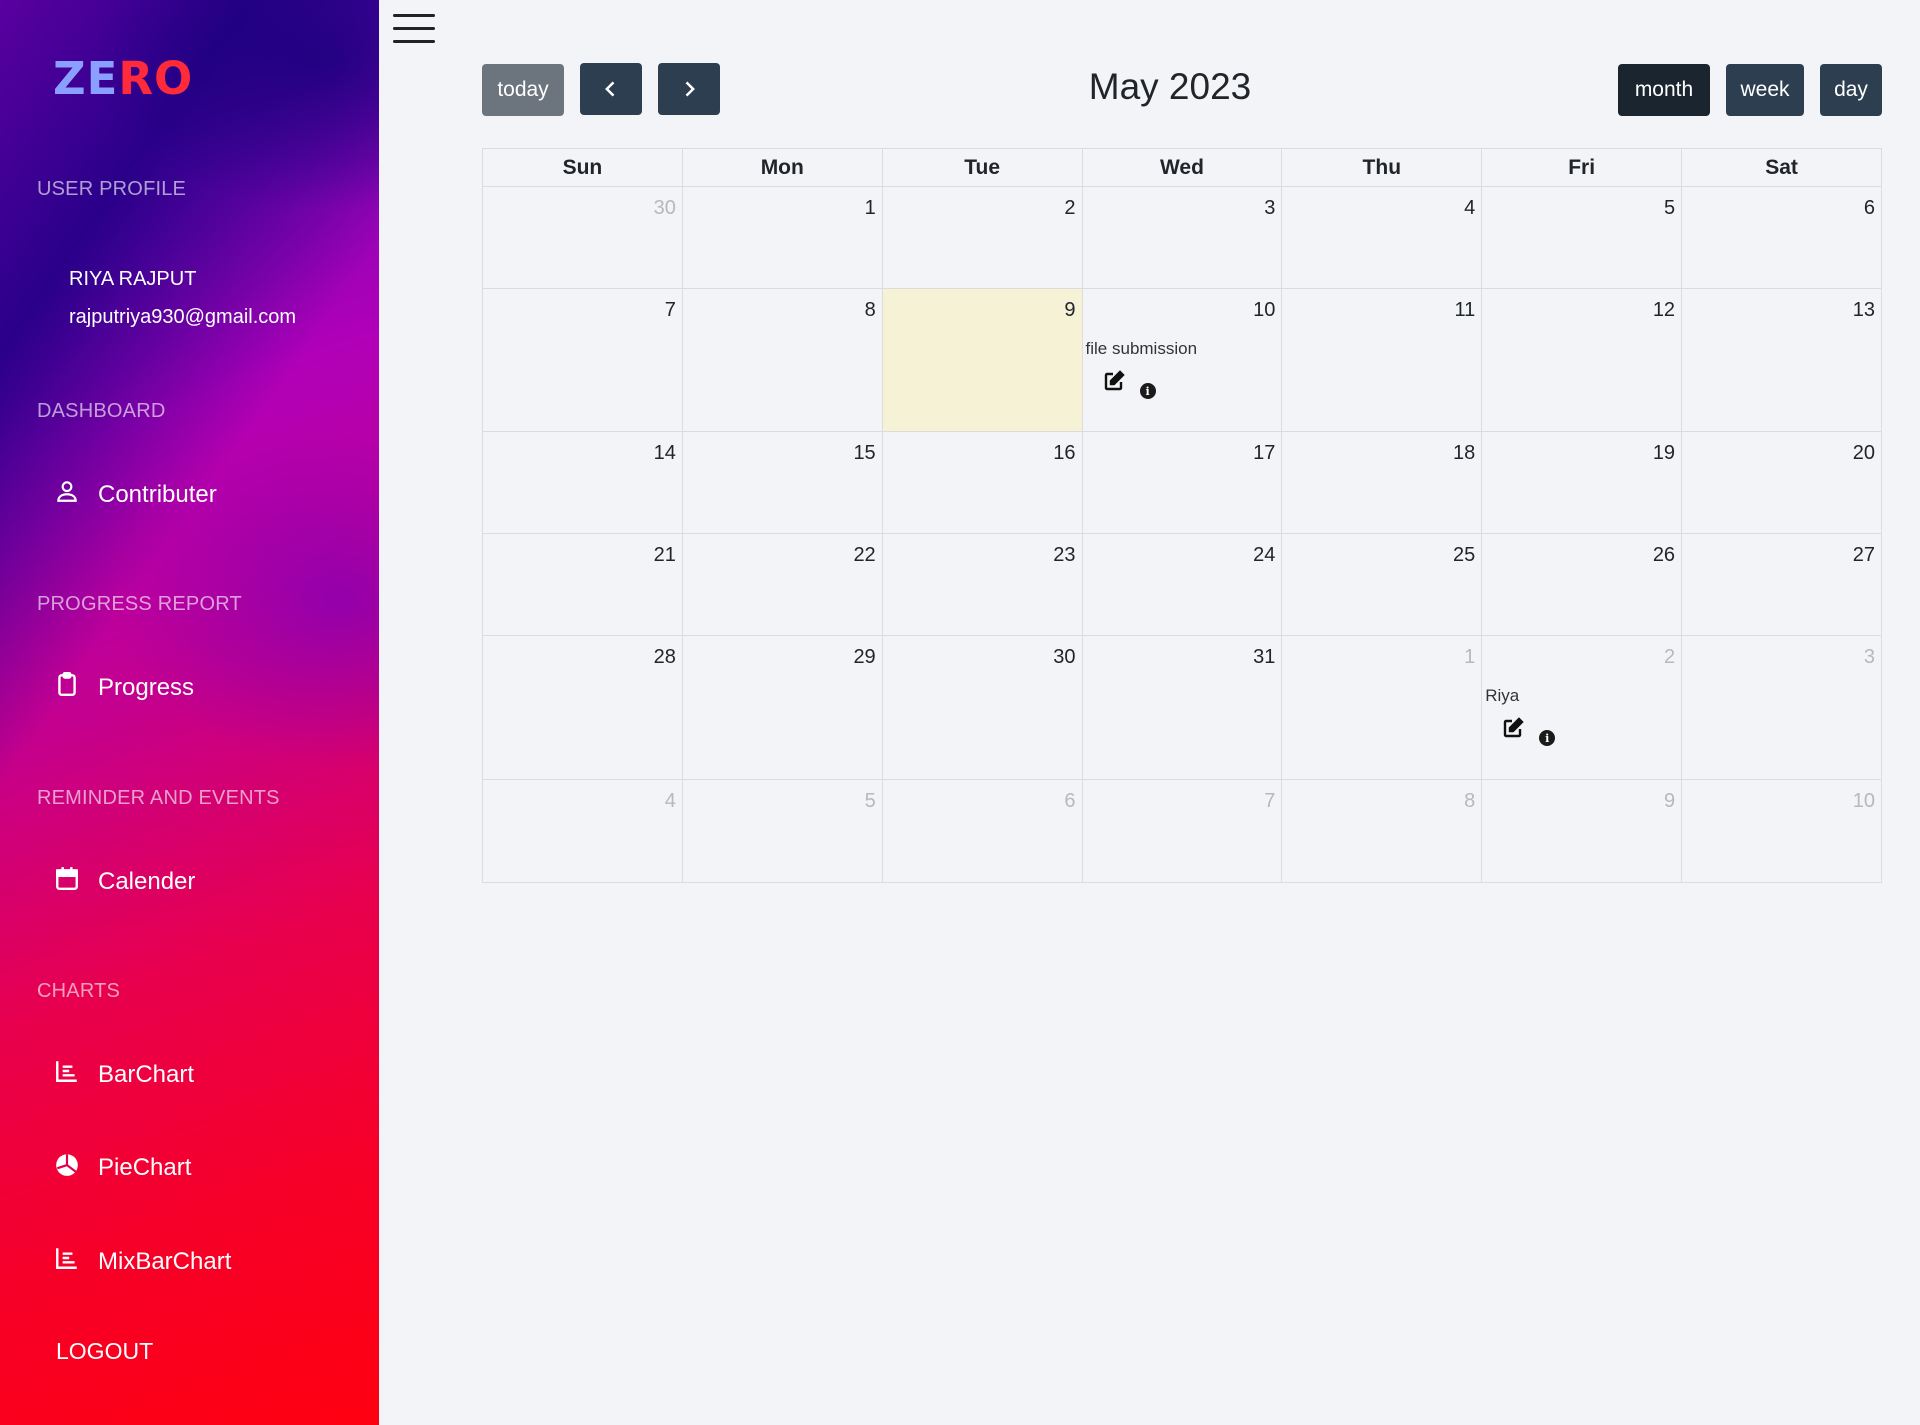 The image size is (1920, 1425). I want to click on day-cell: 2, so click(982, 237).